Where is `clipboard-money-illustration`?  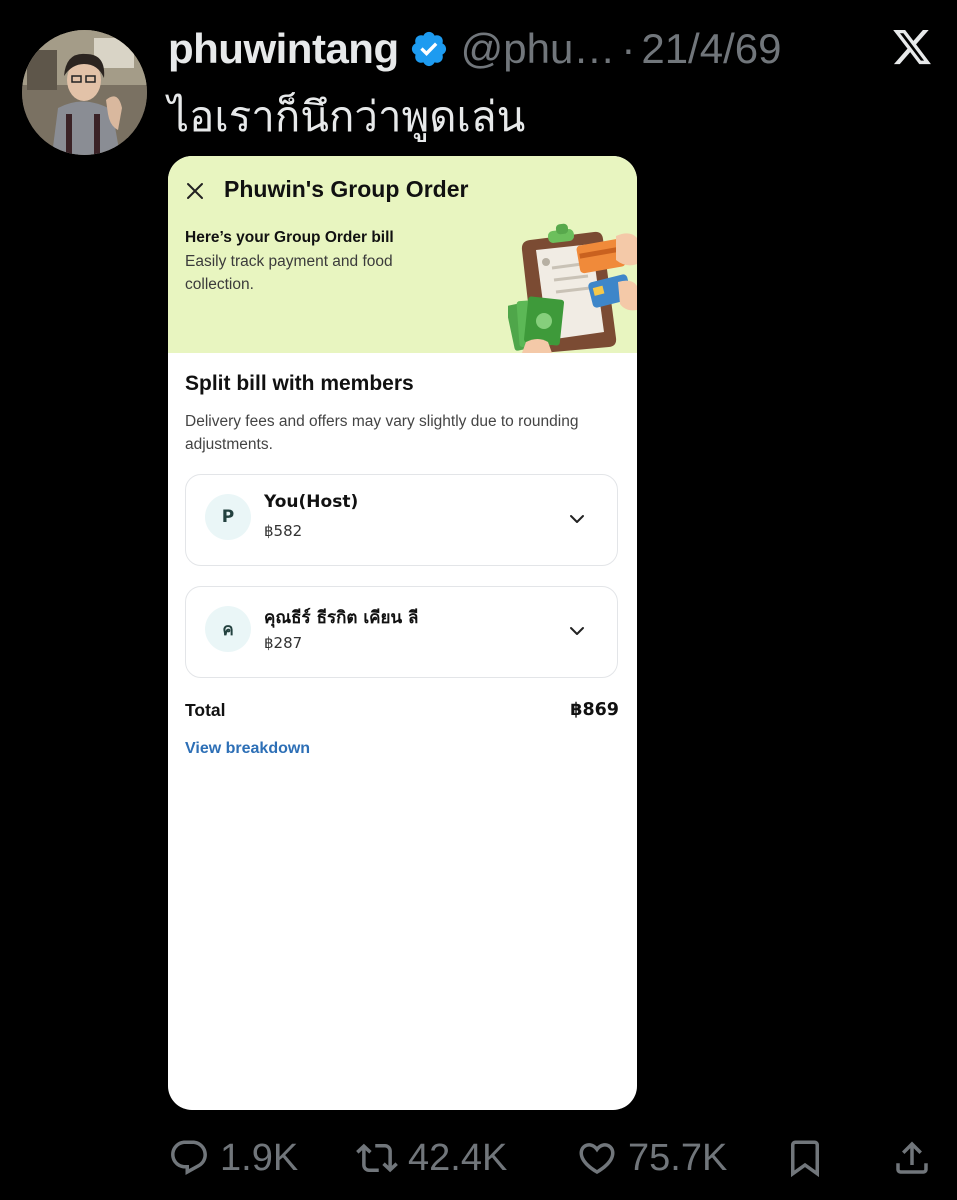 clipboard-money-illustration is located at coordinates (572, 288).